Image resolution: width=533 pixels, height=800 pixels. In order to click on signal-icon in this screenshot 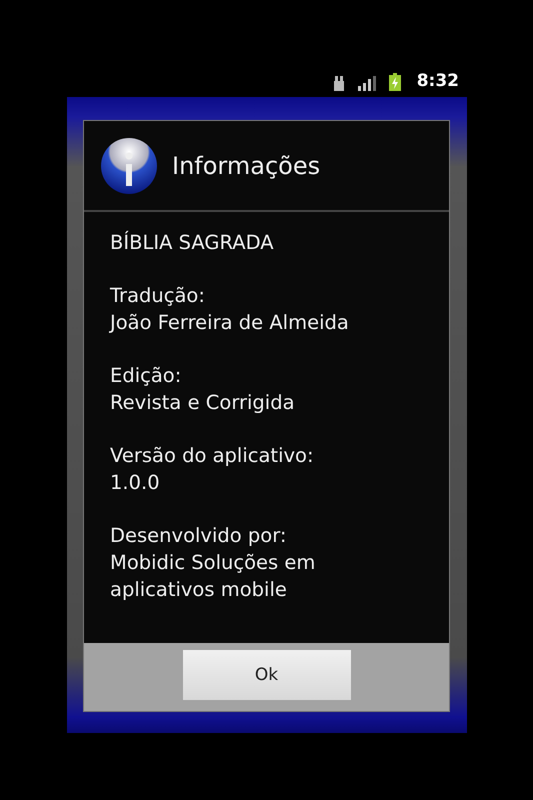, I will do `click(366, 83)`.